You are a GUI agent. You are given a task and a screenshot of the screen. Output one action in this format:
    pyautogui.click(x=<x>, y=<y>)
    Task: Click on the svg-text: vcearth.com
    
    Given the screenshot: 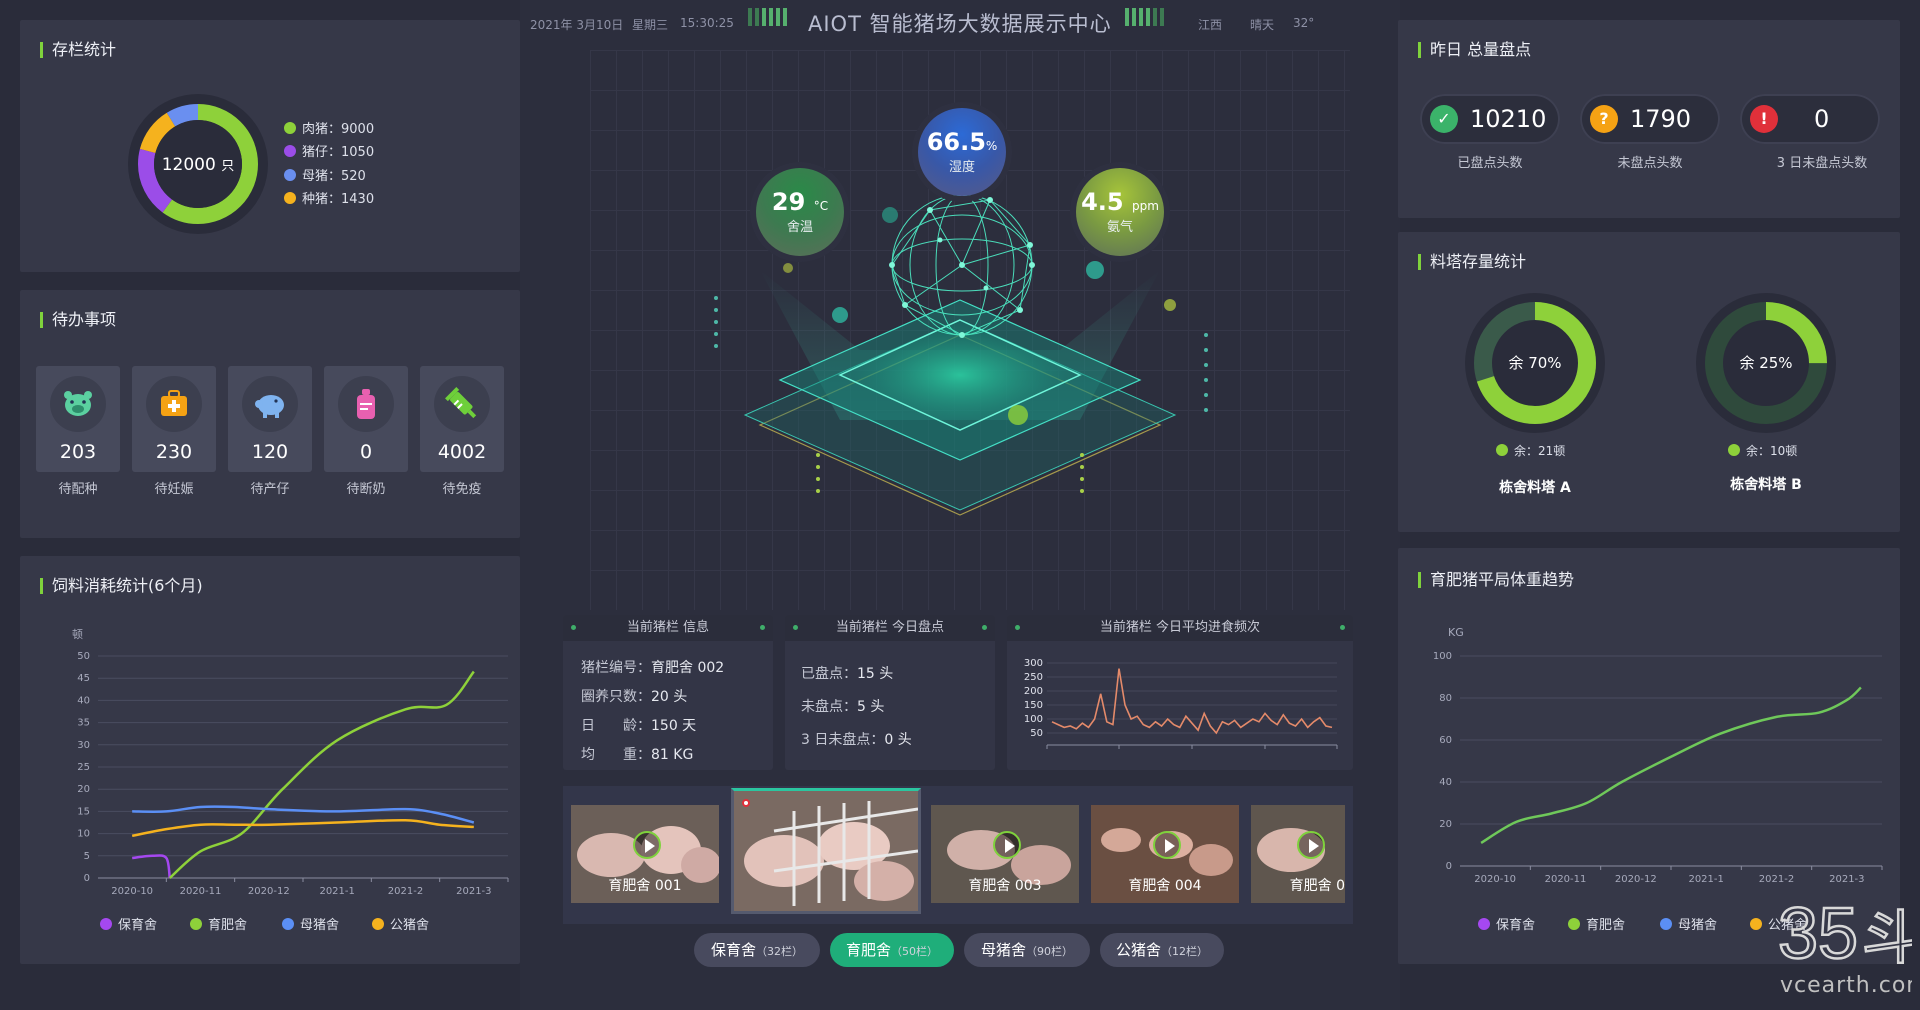 What is the action you would take?
    pyautogui.click(x=1846, y=985)
    